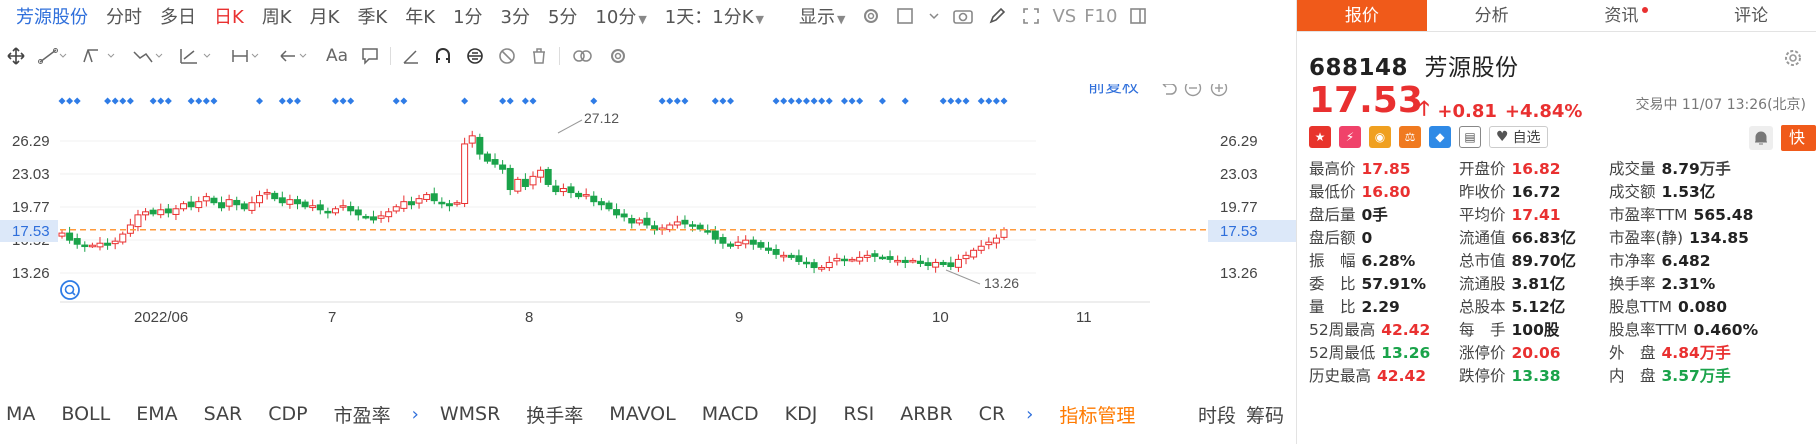 This screenshot has height=444, width=1816. What do you see at coordinates (443, 56) in the screenshot?
I see `magnet-icon` at bounding box center [443, 56].